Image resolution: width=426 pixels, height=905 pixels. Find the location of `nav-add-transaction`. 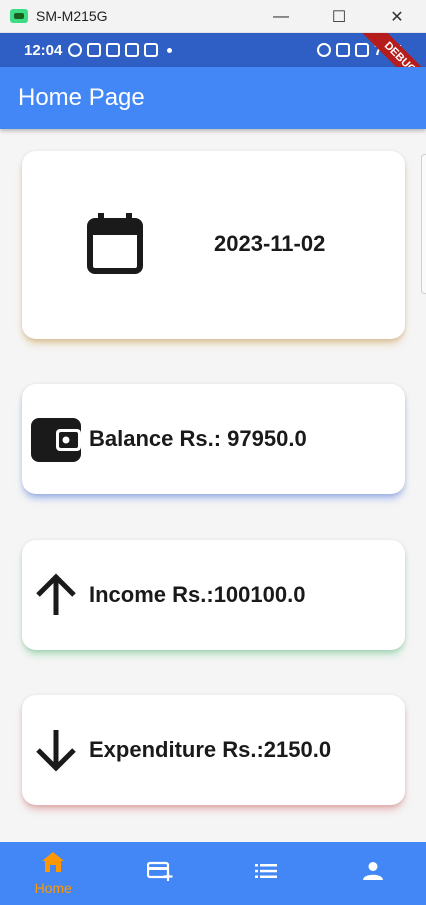

nav-add-transaction is located at coordinates (160, 873).